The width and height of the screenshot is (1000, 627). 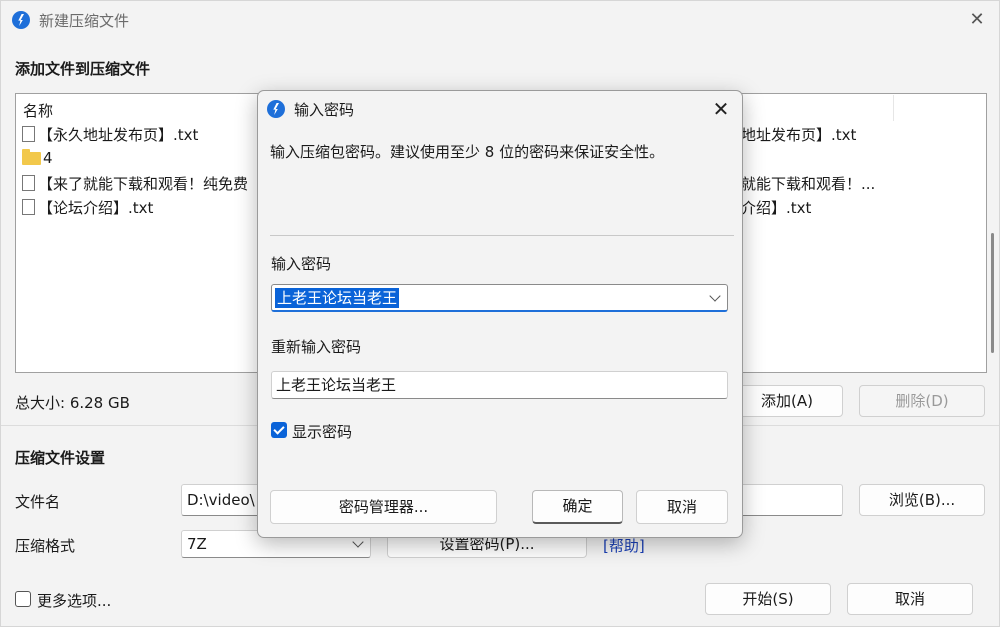 I want to click on delete-button: 删除(D), so click(x=922, y=401).